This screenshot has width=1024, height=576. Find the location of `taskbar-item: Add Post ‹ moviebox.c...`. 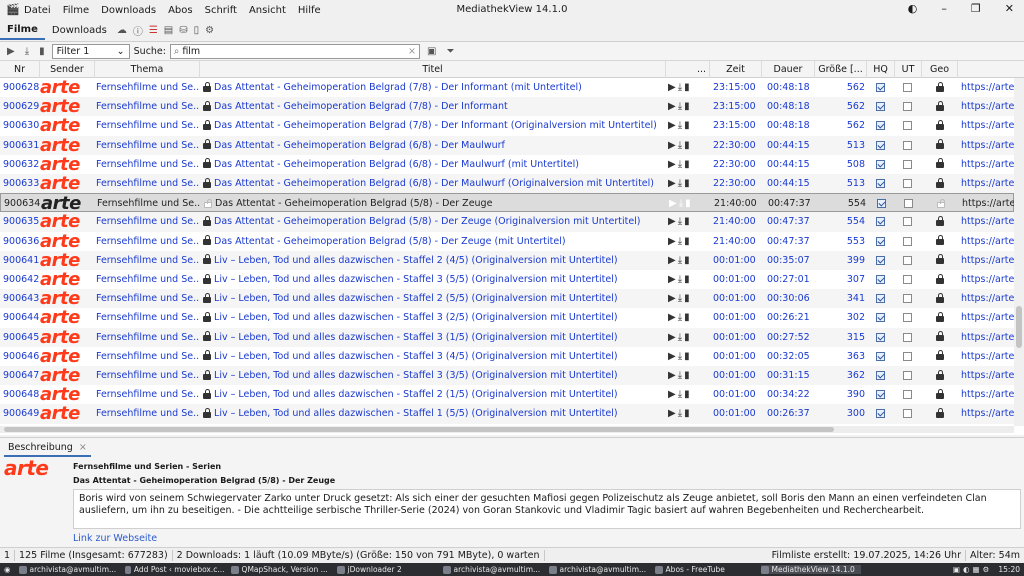

taskbar-item: Add Post ‹ moviebox.c... is located at coordinates (174, 569).